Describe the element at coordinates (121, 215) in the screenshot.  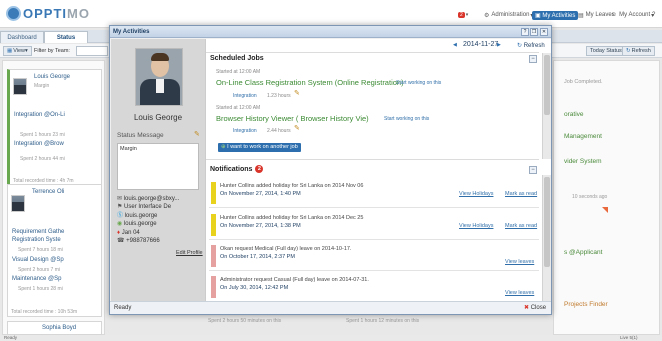
I see `skype-icon: Ⓢ` at that location.